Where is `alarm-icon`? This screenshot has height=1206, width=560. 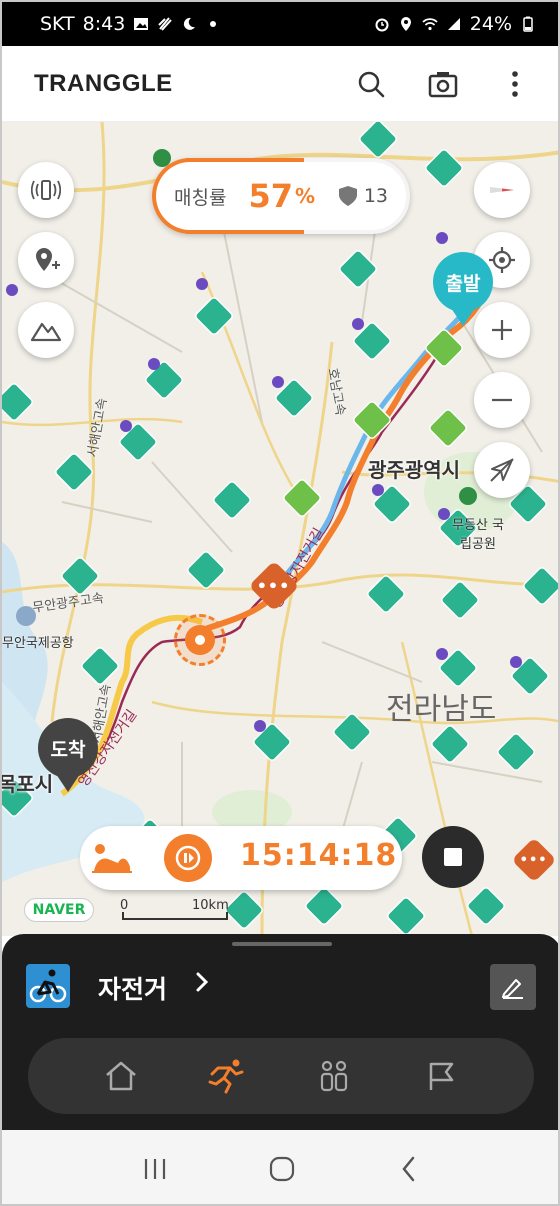
alarm-icon is located at coordinates (382, 25).